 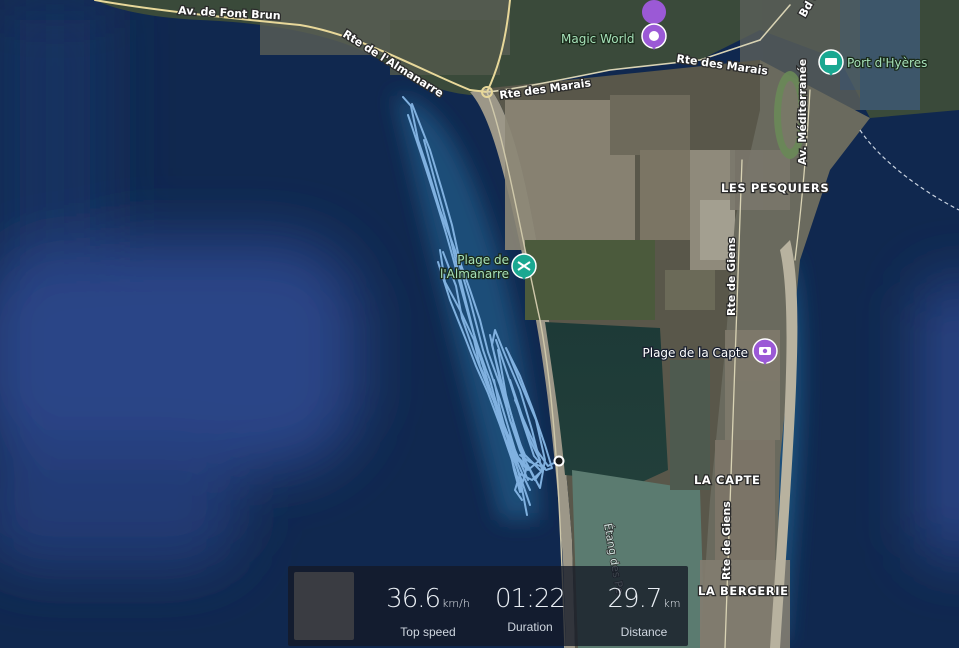 What do you see at coordinates (727, 480) in the screenshot?
I see `place-label-la-capte: LA CAPTE` at bounding box center [727, 480].